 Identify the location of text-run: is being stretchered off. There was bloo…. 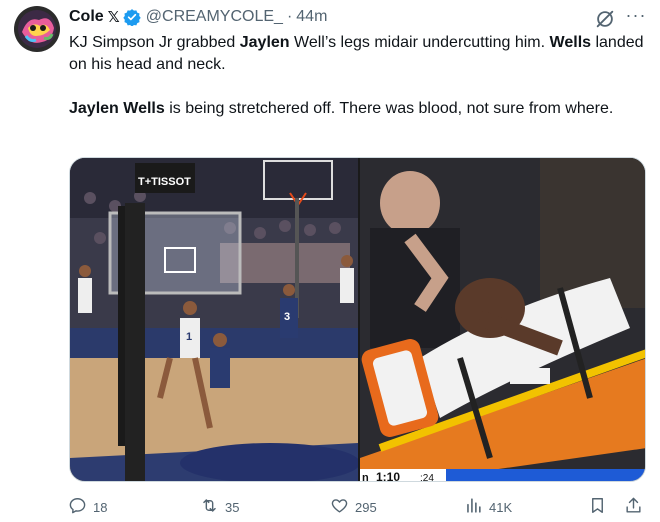
(389, 108).